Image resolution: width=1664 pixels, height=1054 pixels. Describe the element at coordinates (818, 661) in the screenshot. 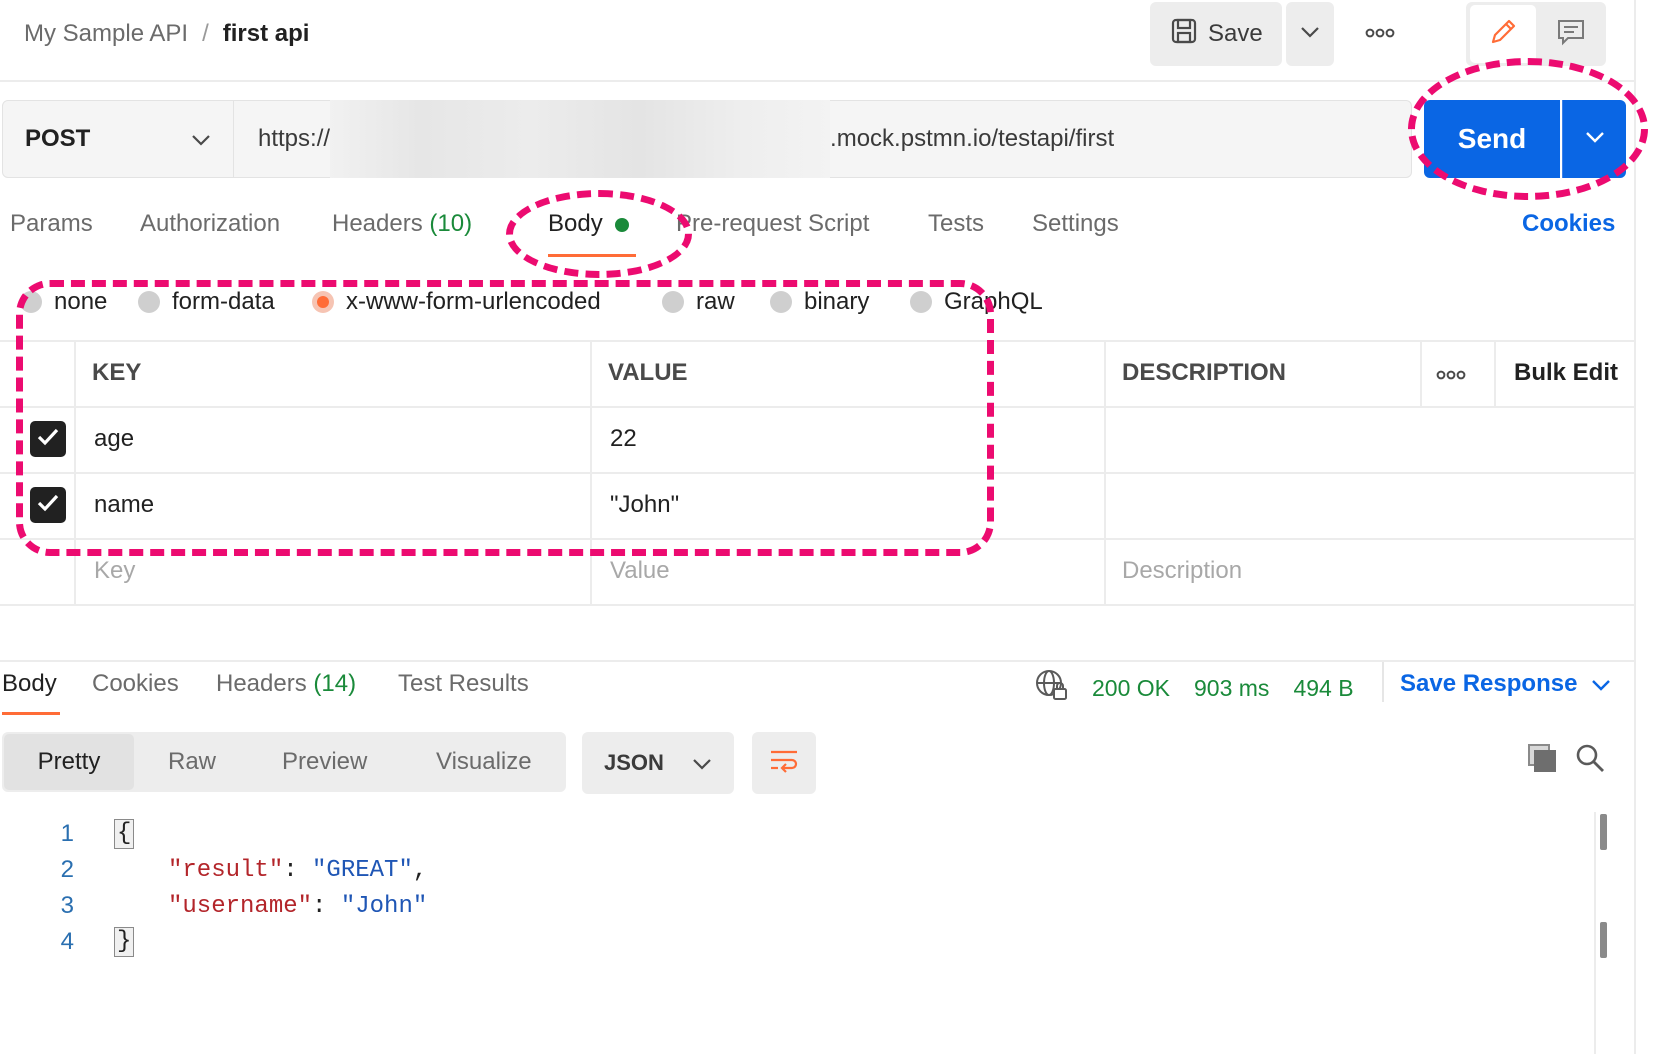

I see `response-divider` at that location.